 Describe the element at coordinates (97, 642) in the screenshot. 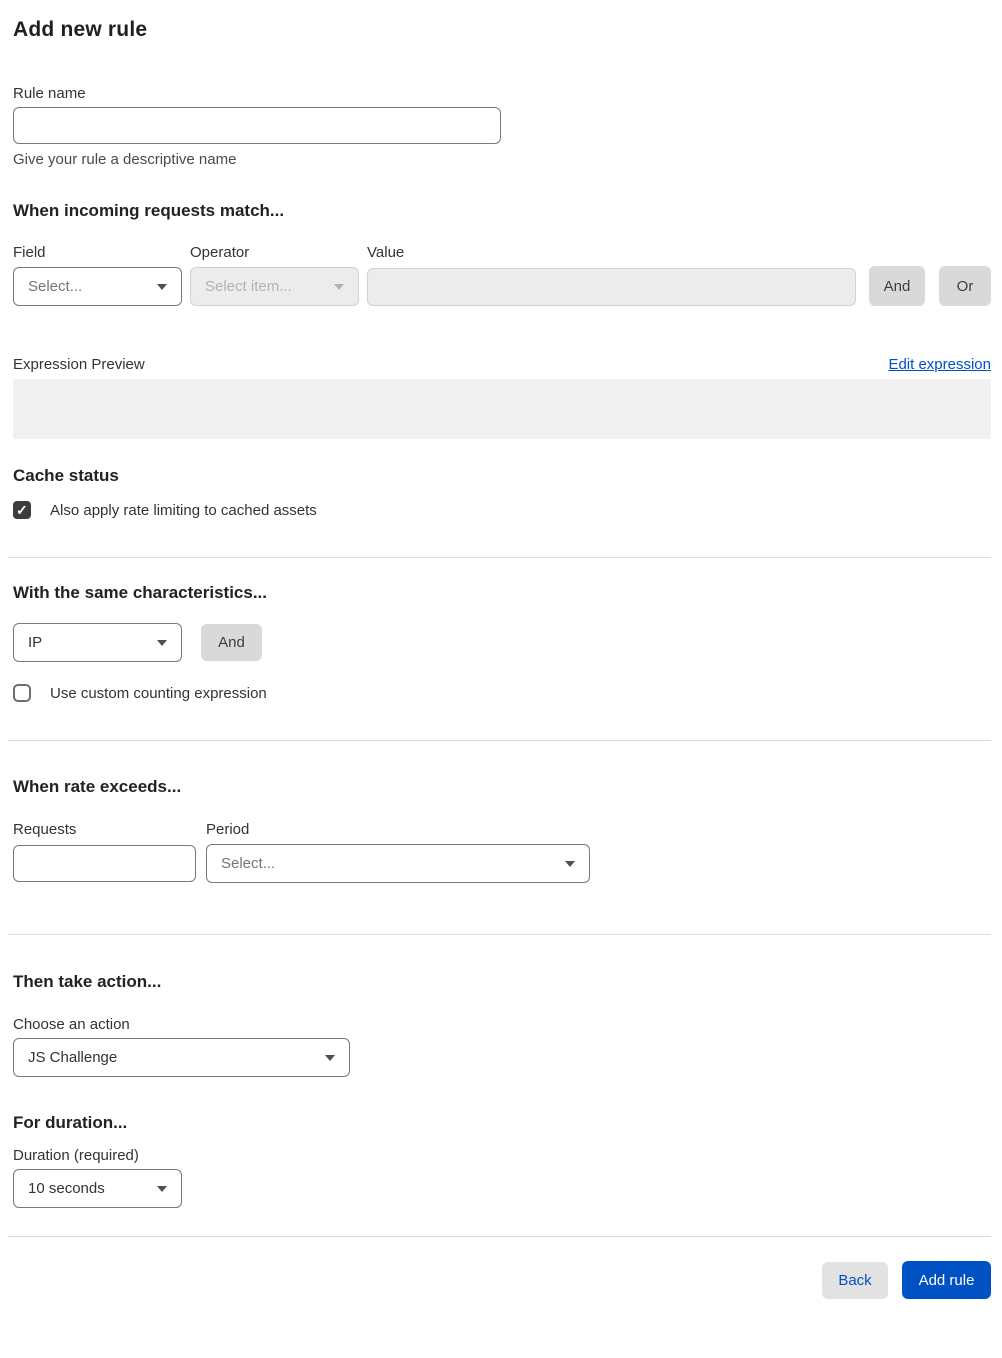

I see `characteristics-select: IP` at that location.